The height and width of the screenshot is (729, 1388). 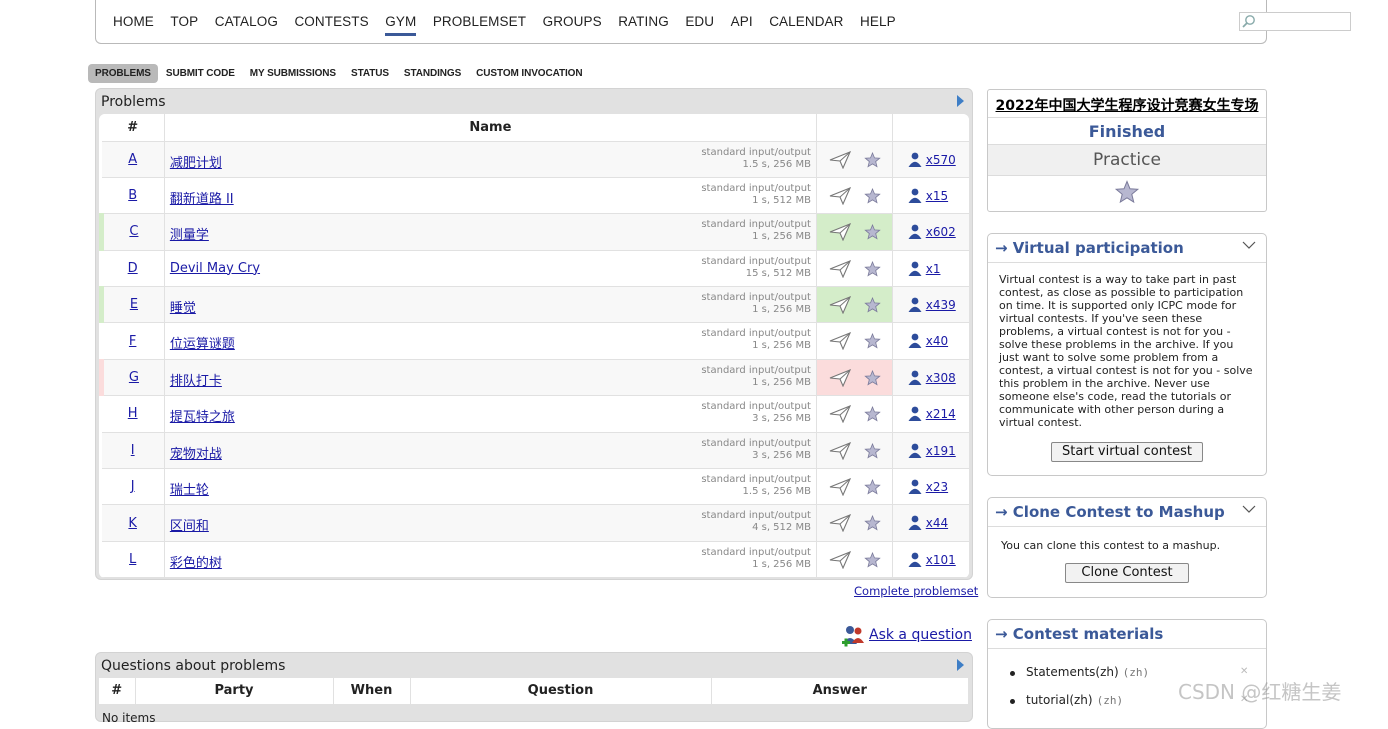 What do you see at coordinates (246, 21) in the screenshot?
I see `menu-catalog: CATALOG` at bounding box center [246, 21].